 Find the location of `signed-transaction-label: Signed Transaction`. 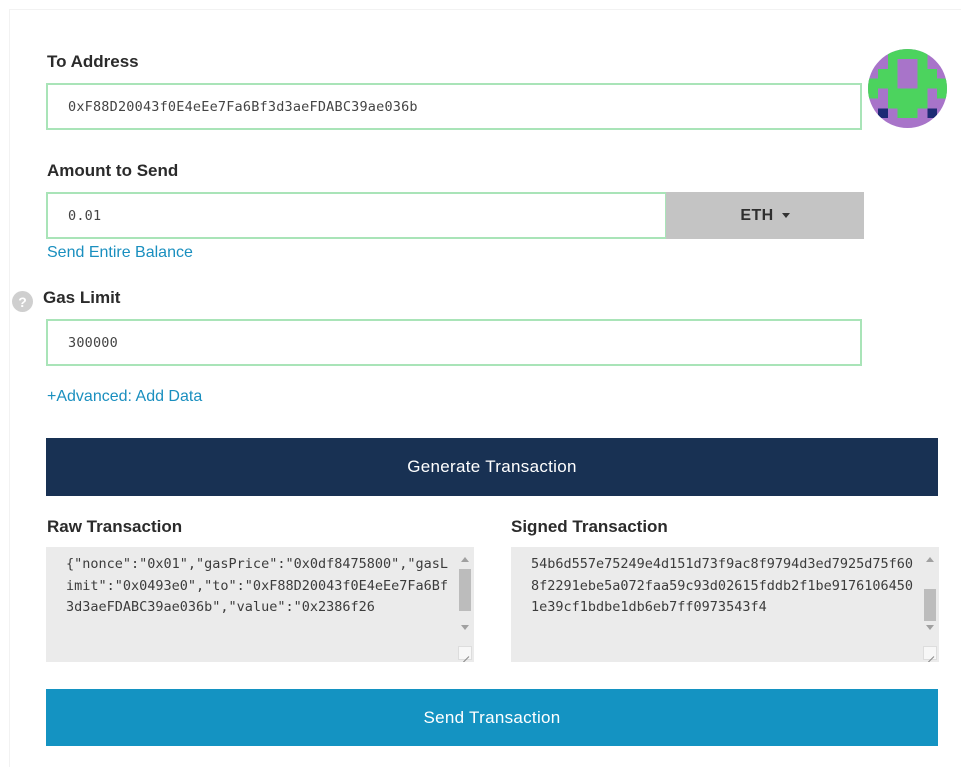

signed-transaction-label: Signed Transaction is located at coordinates (589, 526).